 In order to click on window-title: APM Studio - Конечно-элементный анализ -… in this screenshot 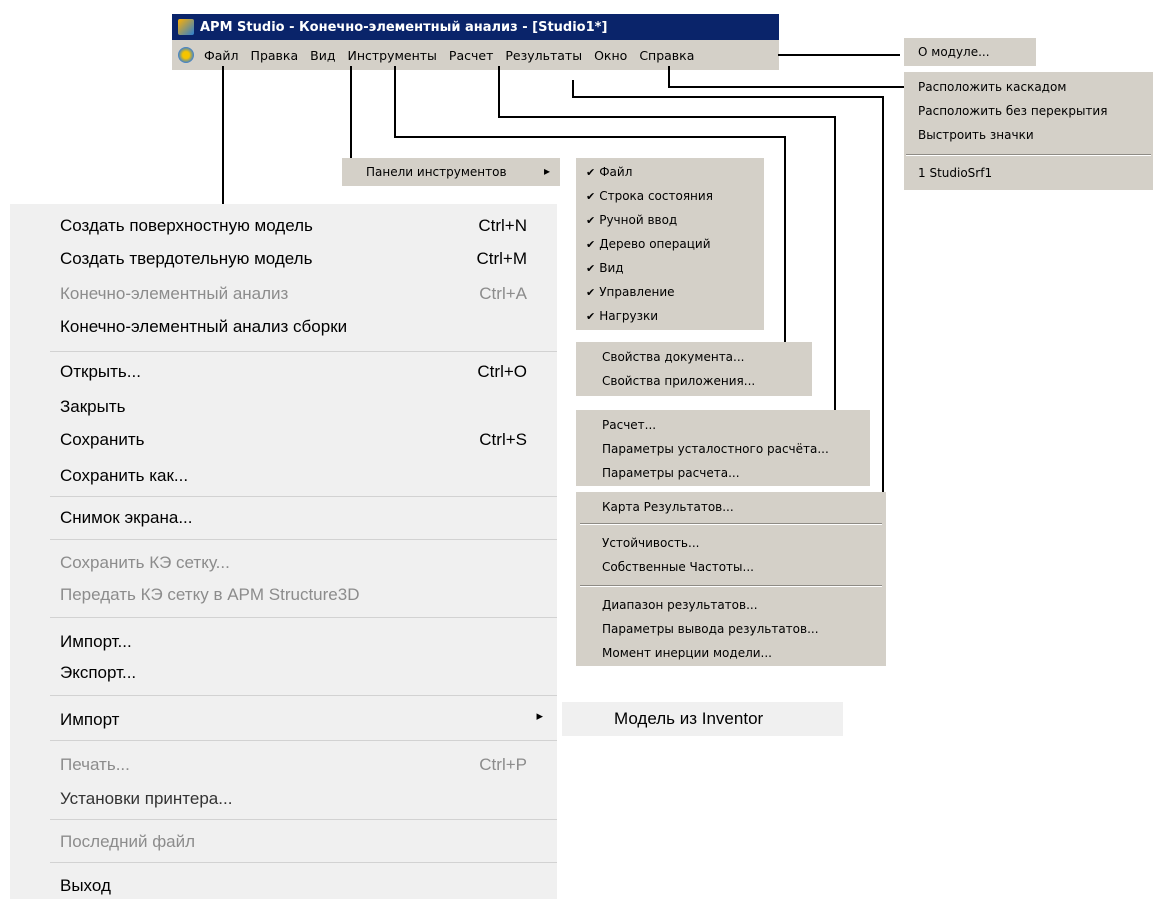, I will do `click(404, 27)`.